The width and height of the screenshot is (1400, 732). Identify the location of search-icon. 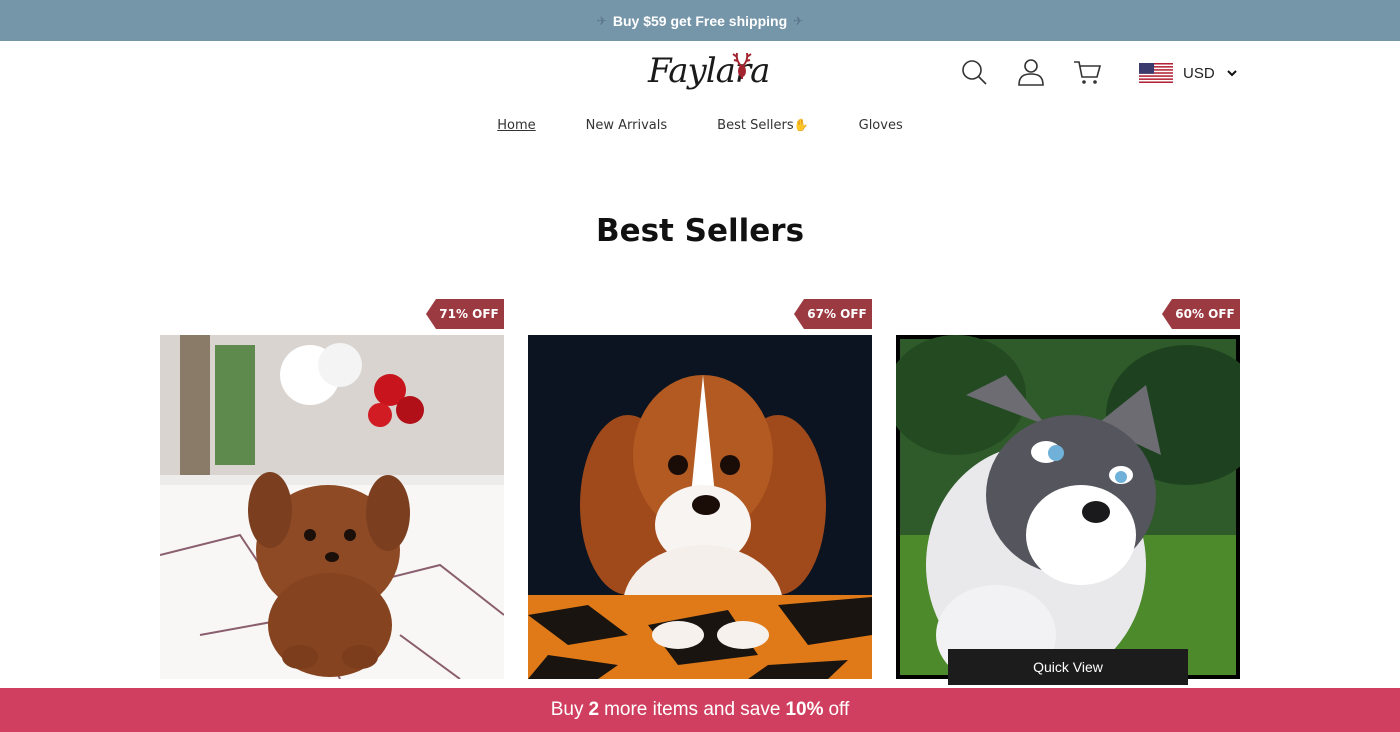
(974, 72).